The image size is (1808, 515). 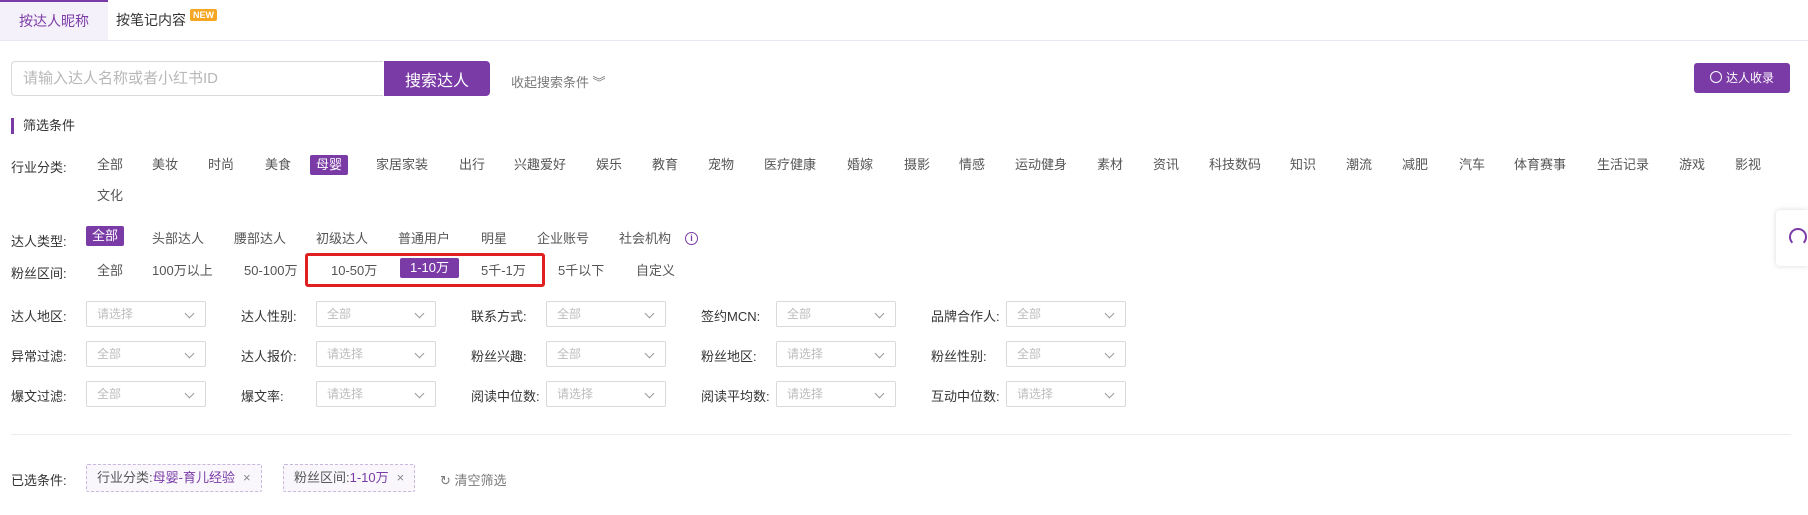 What do you see at coordinates (437, 78) in the screenshot?
I see `search-button: 搜索达人` at bounding box center [437, 78].